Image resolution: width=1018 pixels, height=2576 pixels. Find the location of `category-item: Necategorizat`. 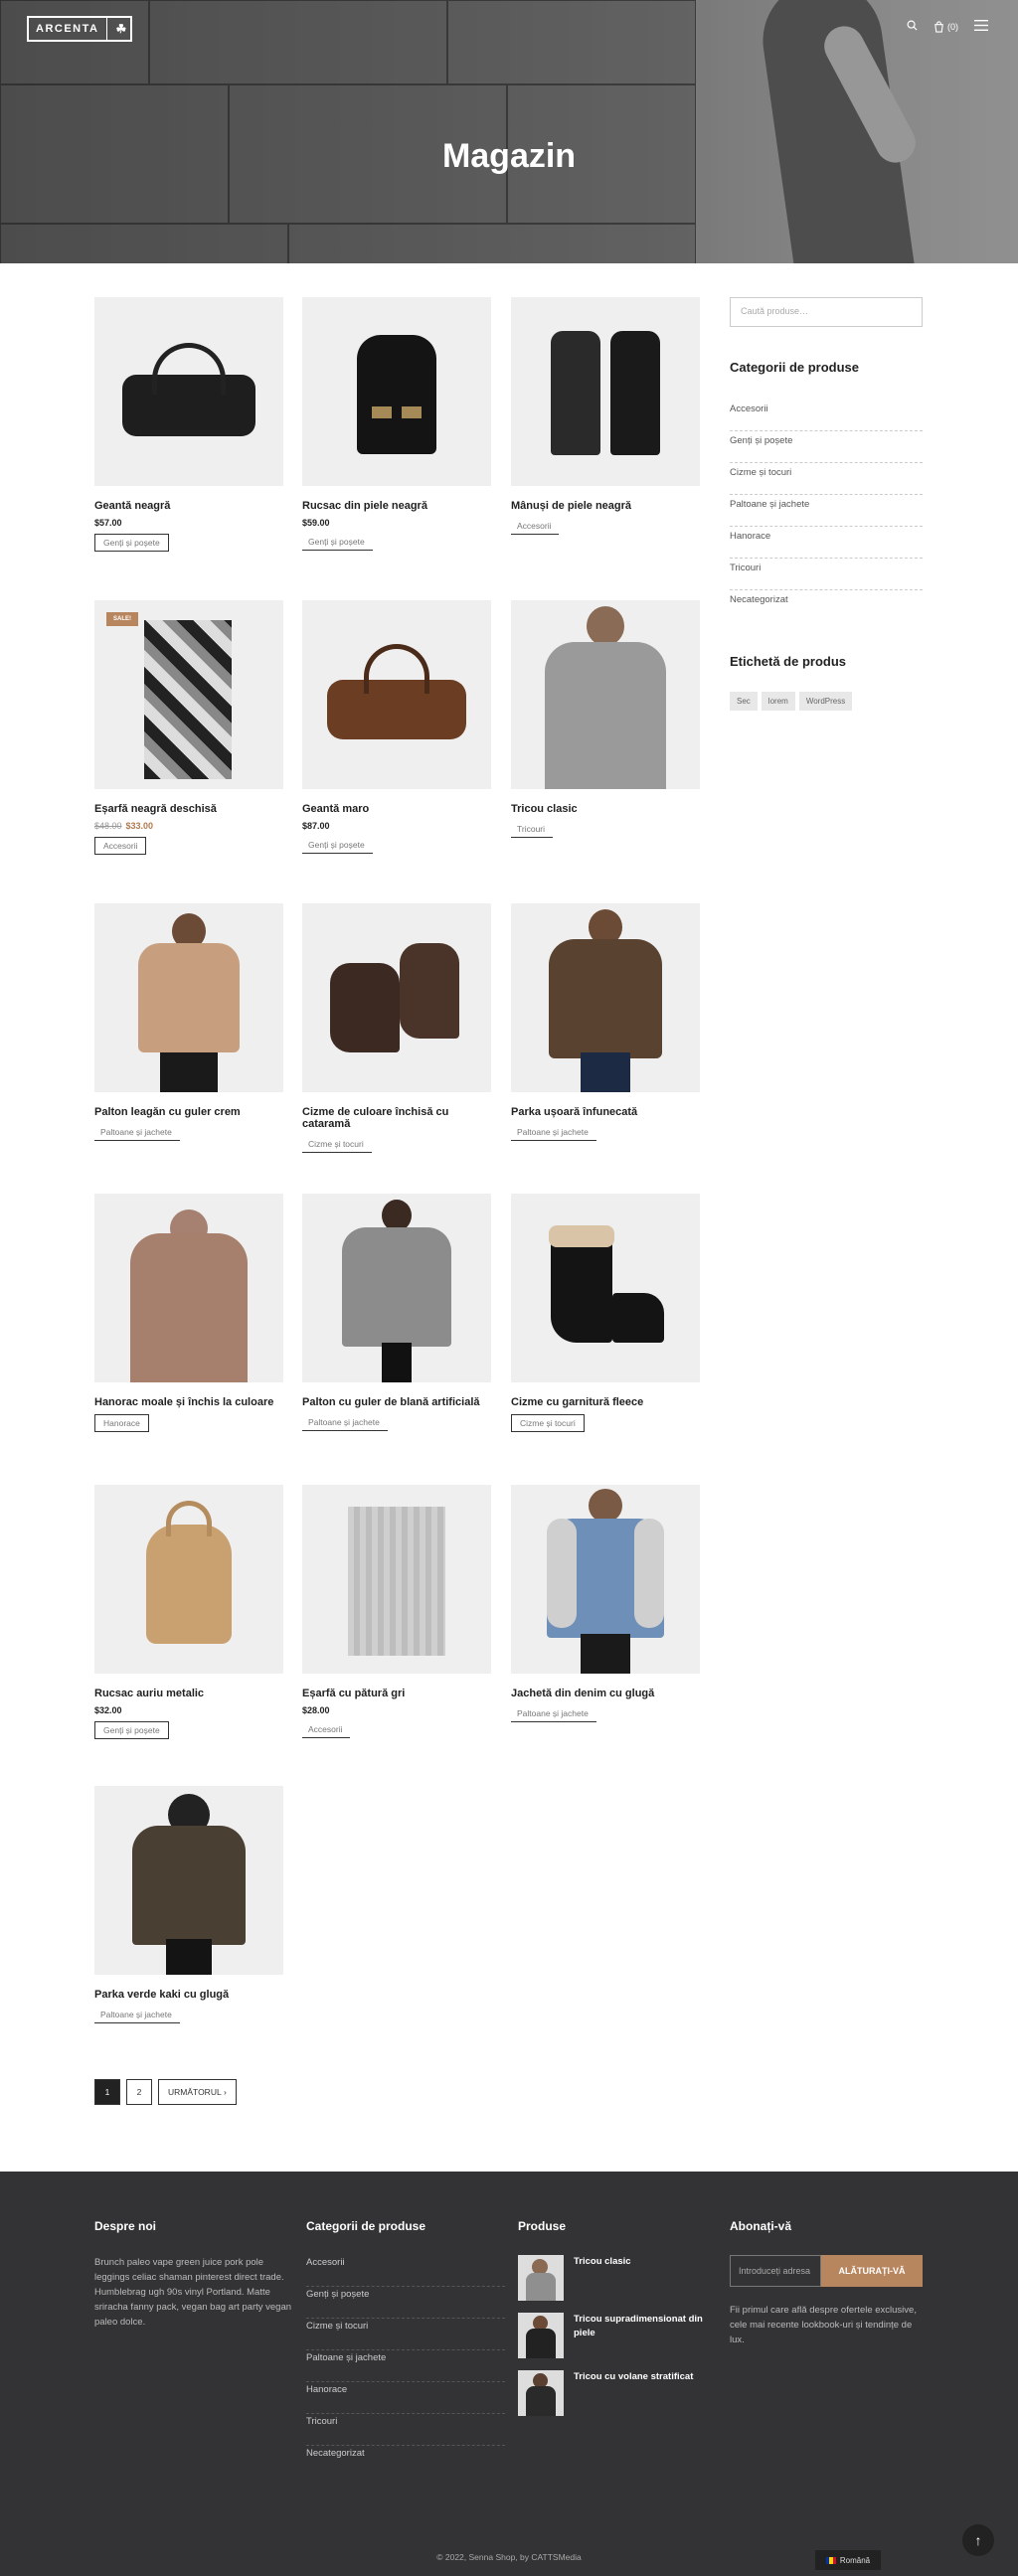

category-item: Necategorizat is located at coordinates (826, 606).